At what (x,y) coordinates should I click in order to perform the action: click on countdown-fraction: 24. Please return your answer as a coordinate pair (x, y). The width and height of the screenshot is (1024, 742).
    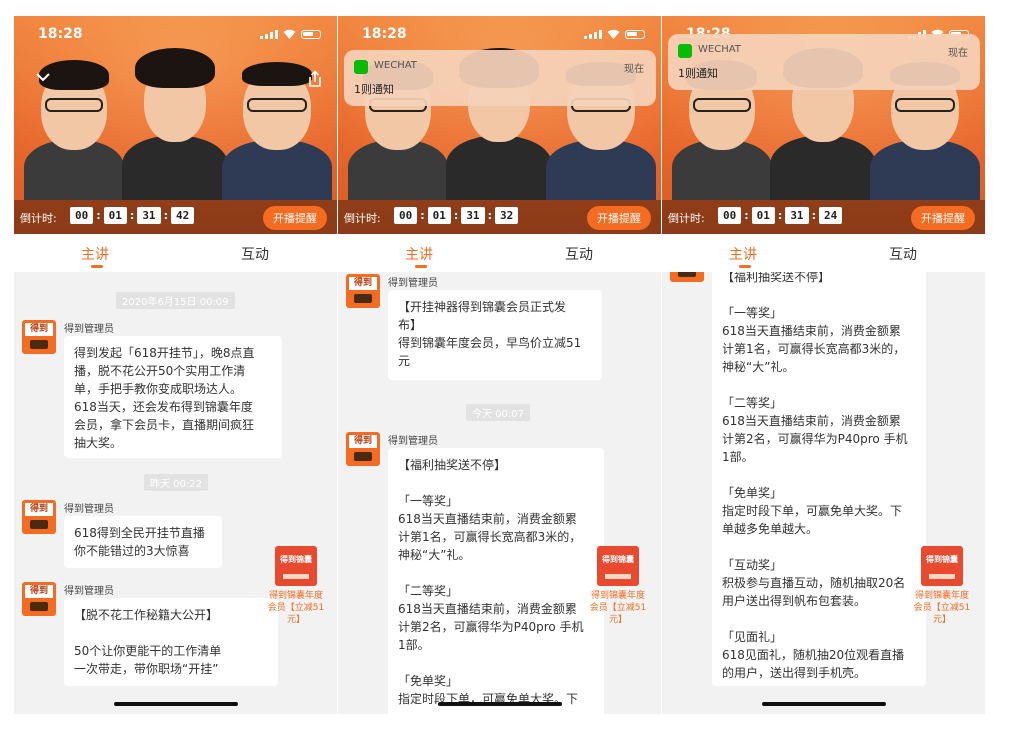
    Looking at the image, I should click on (830, 215).